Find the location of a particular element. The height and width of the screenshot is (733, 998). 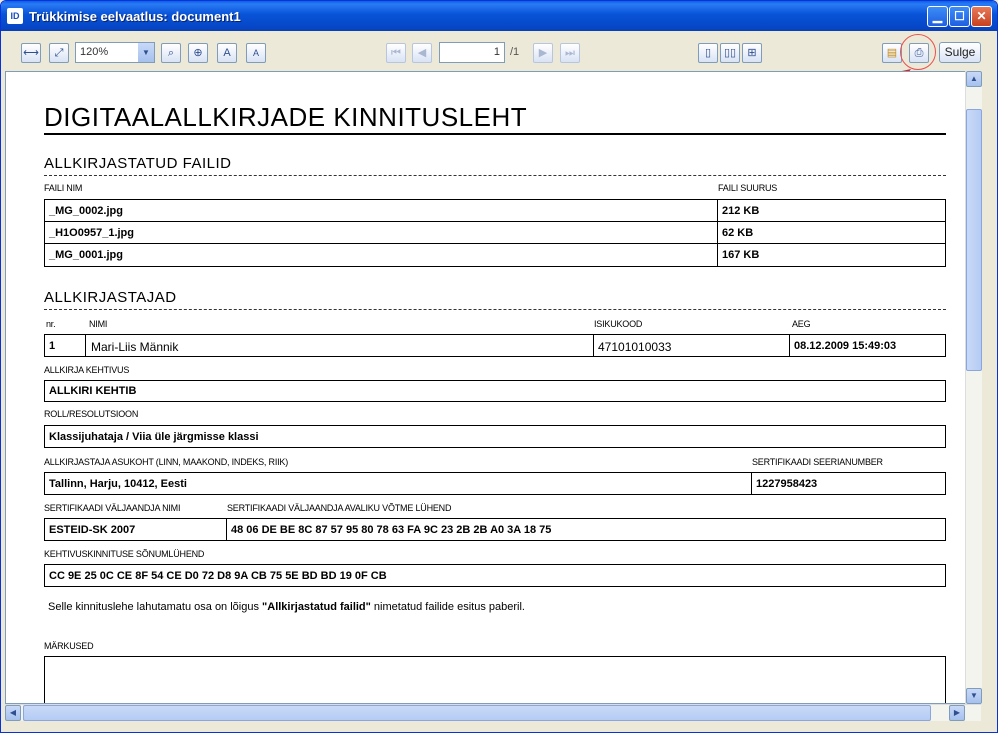

horizontal-scrollbar: ◀ ▶ is located at coordinates (493, 712).